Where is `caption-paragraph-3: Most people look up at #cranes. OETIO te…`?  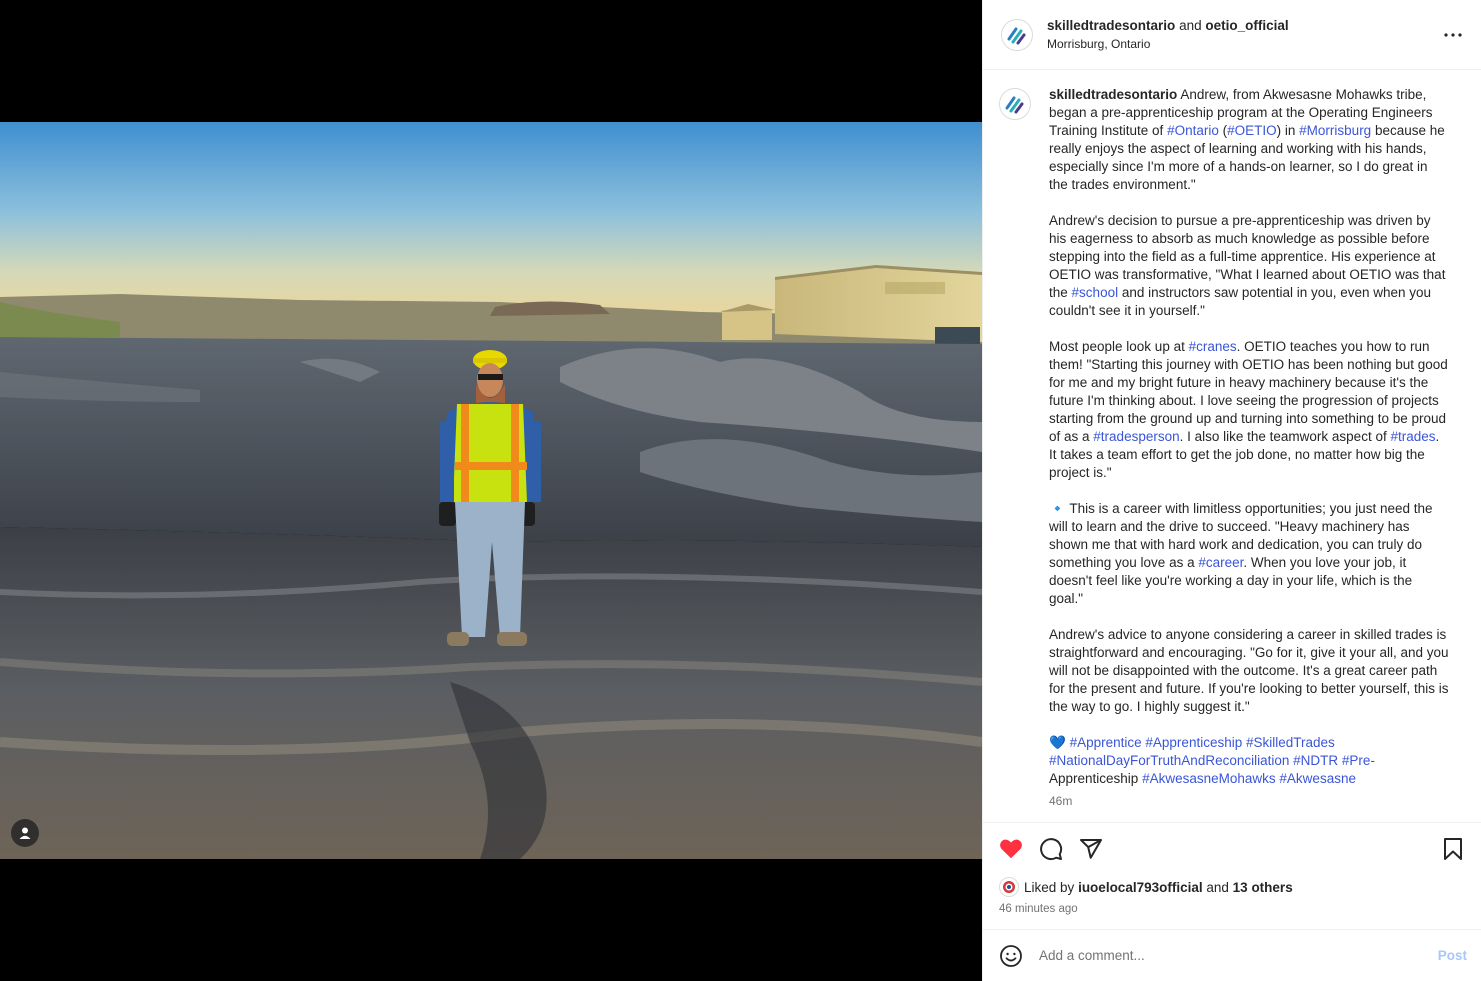 caption-paragraph-3: Most people look up at #cranes. OETIO te… is located at coordinates (1249, 410).